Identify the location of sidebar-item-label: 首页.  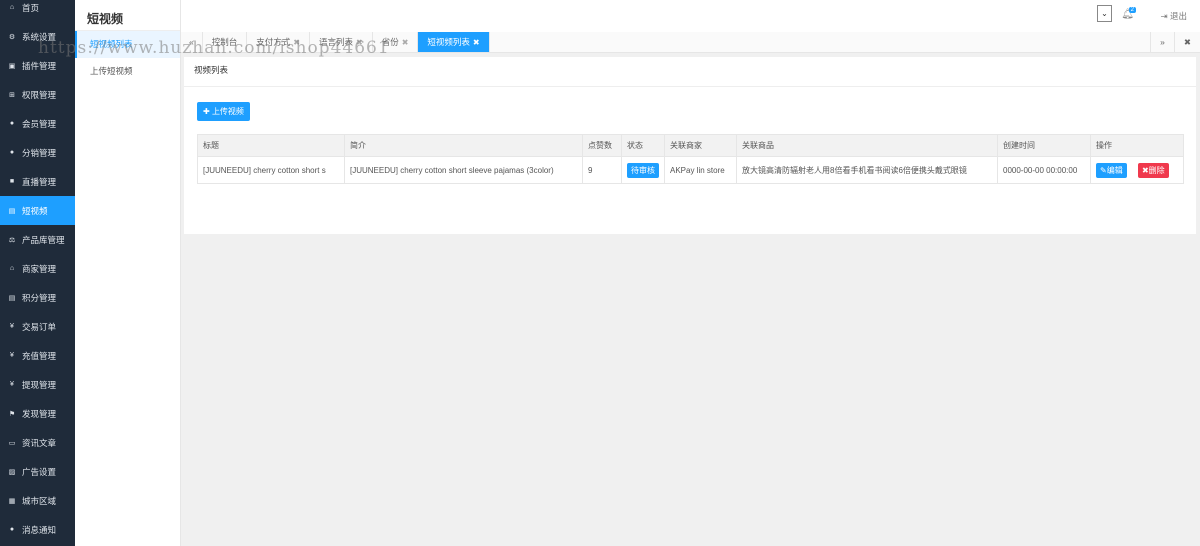
(31, 7).